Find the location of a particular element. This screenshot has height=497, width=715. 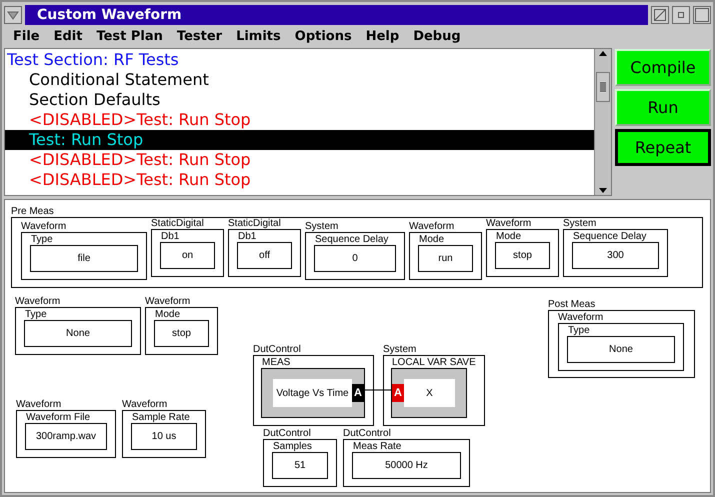

triangle-icon is located at coordinates (13, 15).